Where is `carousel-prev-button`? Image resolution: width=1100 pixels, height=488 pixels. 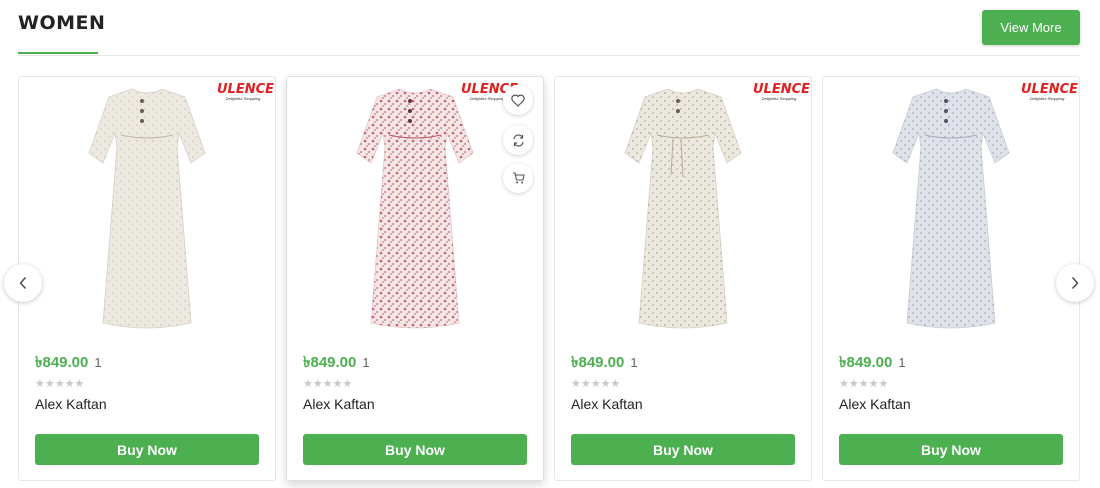 carousel-prev-button is located at coordinates (23, 283).